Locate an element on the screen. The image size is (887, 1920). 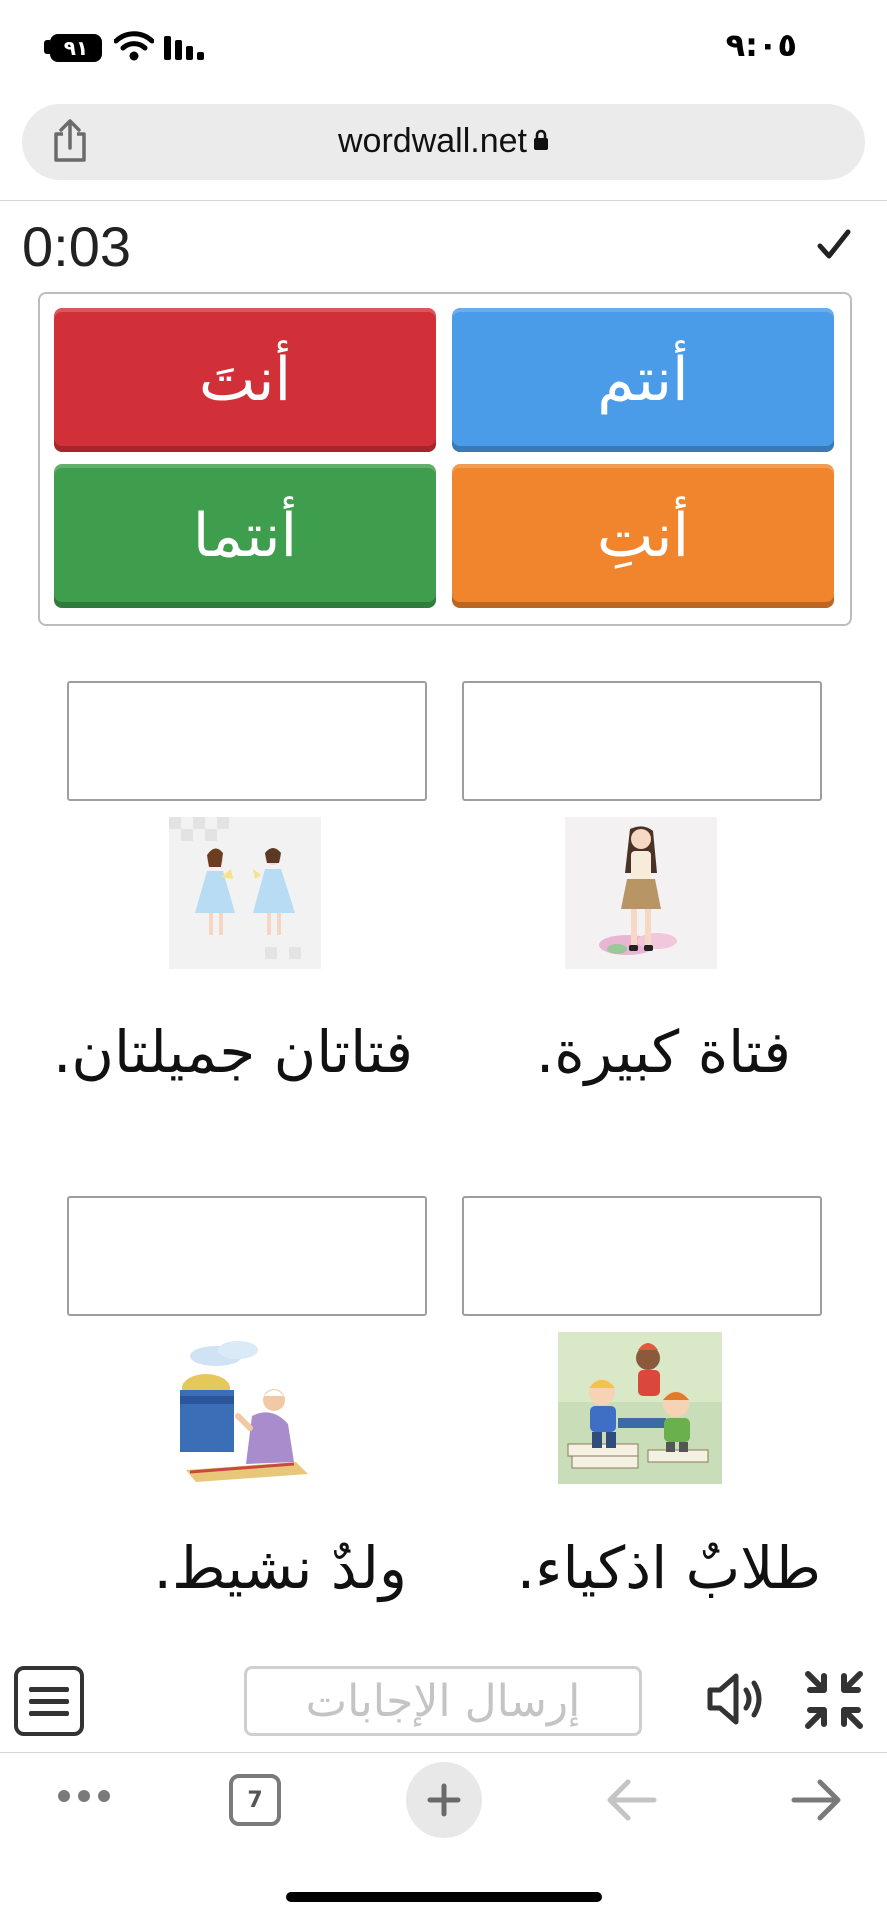
exit-fullscreen-icon is located at coordinates (834, 1700).